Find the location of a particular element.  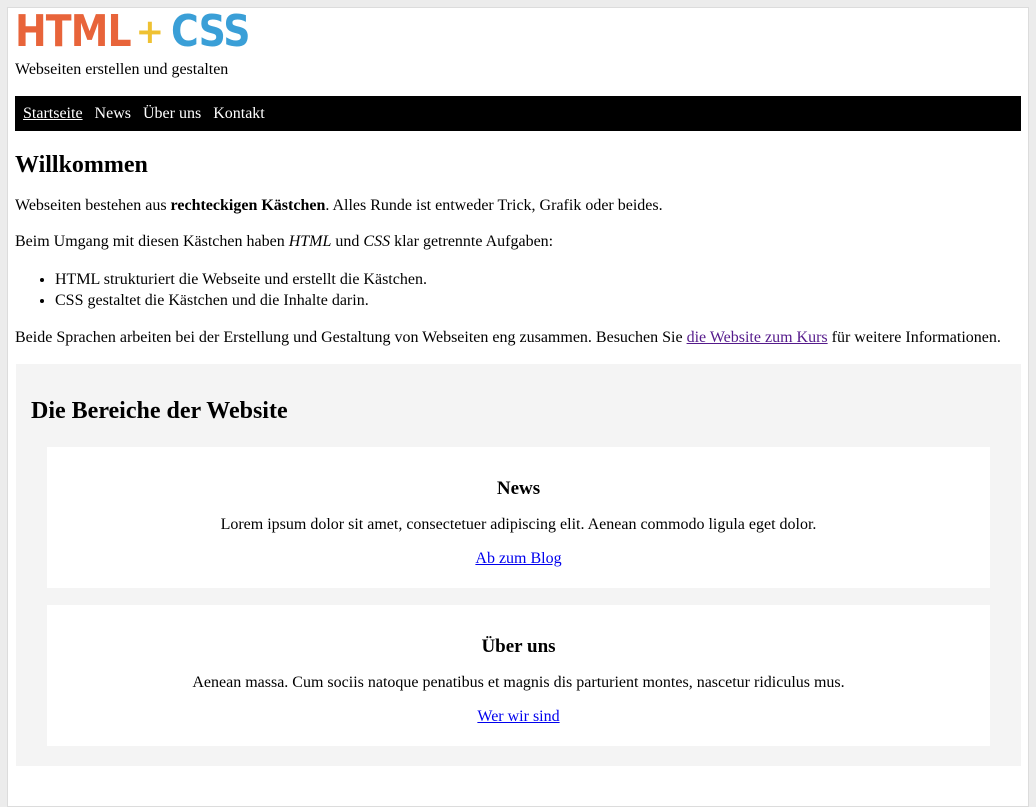

course-website-link: die Website zum Kurs is located at coordinates (757, 337).